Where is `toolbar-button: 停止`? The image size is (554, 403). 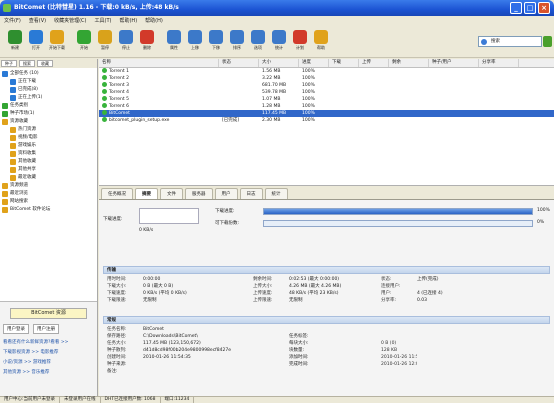 toolbar-button: 停止 is located at coordinates (126, 40).